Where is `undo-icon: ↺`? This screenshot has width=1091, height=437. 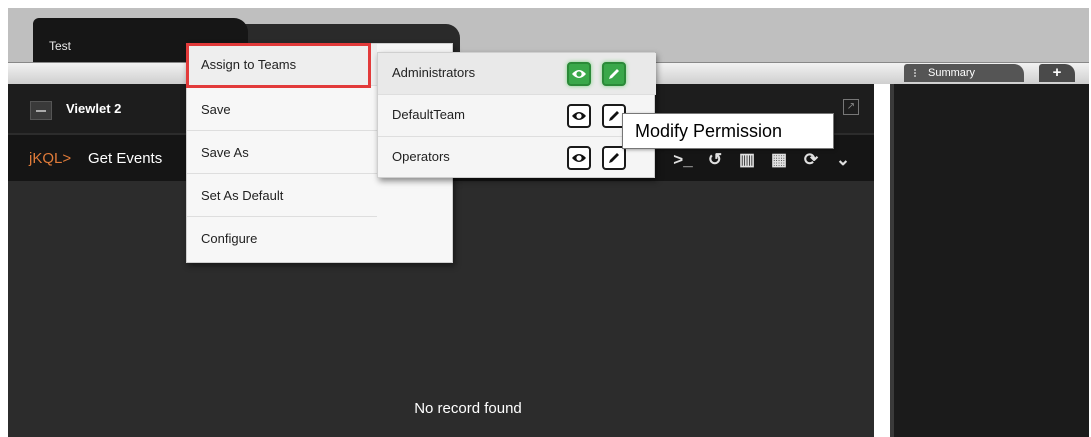
undo-icon: ↺ is located at coordinates (715, 160).